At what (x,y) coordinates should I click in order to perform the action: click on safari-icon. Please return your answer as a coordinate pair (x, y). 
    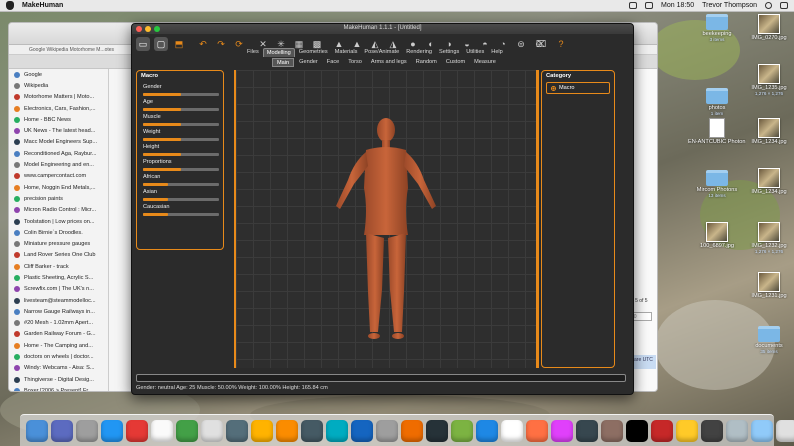
    Looking at the image, I should click on (112, 430).